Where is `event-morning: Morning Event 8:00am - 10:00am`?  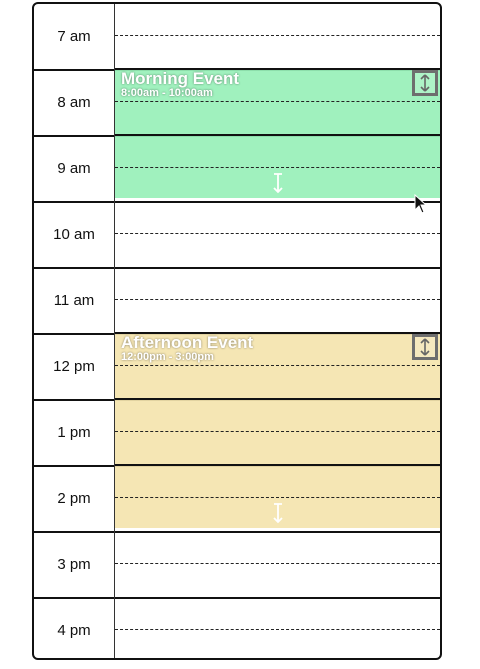 event-morning: Morning Event 8:00am - 10:00am is located at coordinates (277, 133).